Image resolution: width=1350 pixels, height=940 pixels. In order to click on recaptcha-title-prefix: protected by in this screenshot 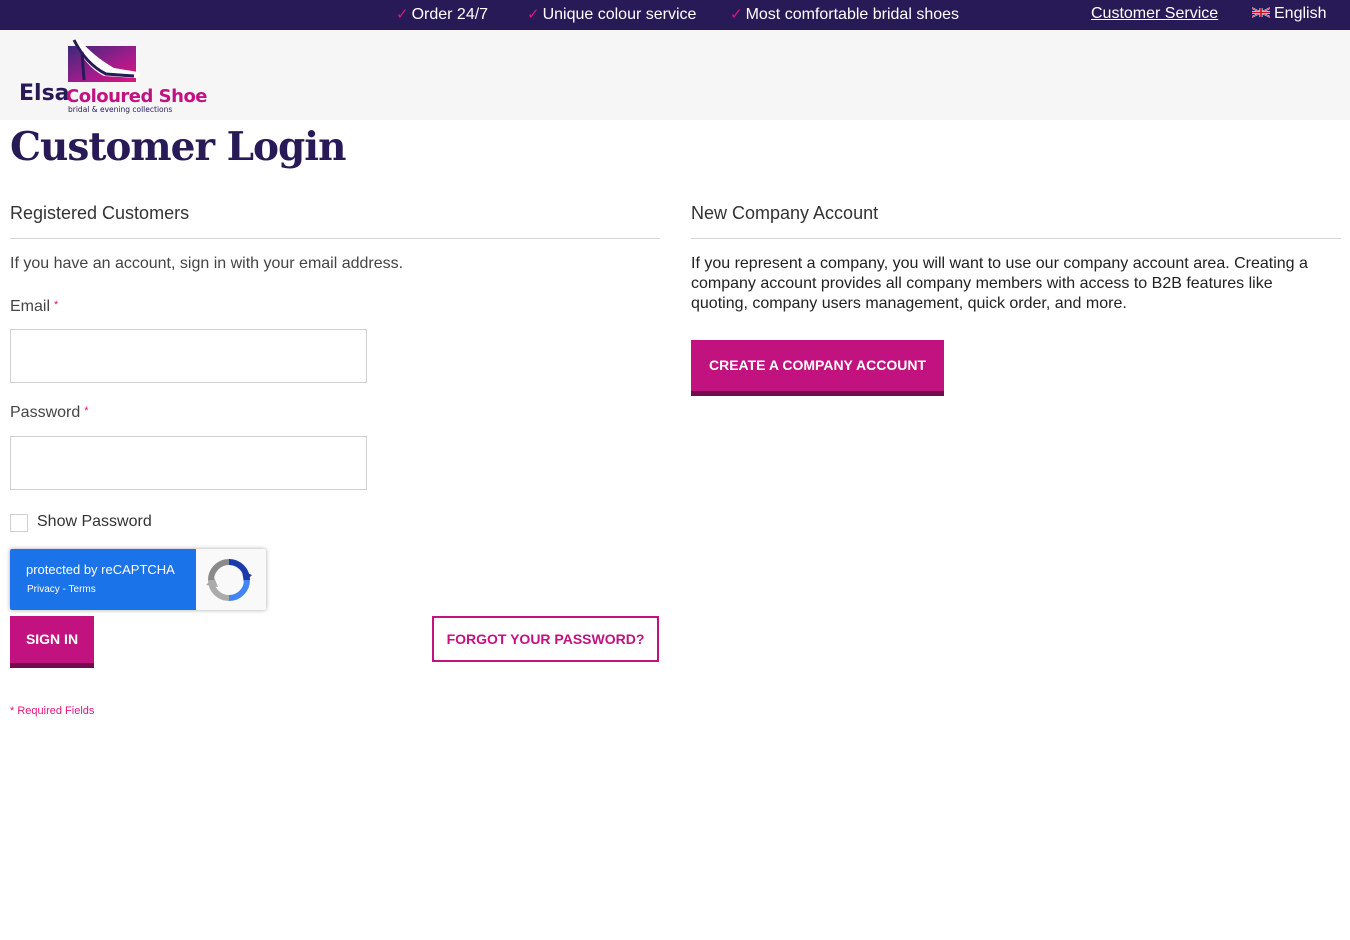, I will do `click(64, 569)`.